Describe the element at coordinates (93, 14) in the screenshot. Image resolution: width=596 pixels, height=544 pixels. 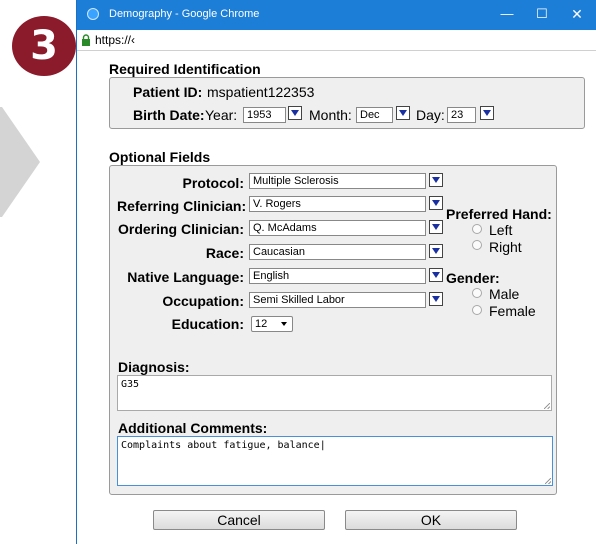
I see `chrome-icon` at that location.